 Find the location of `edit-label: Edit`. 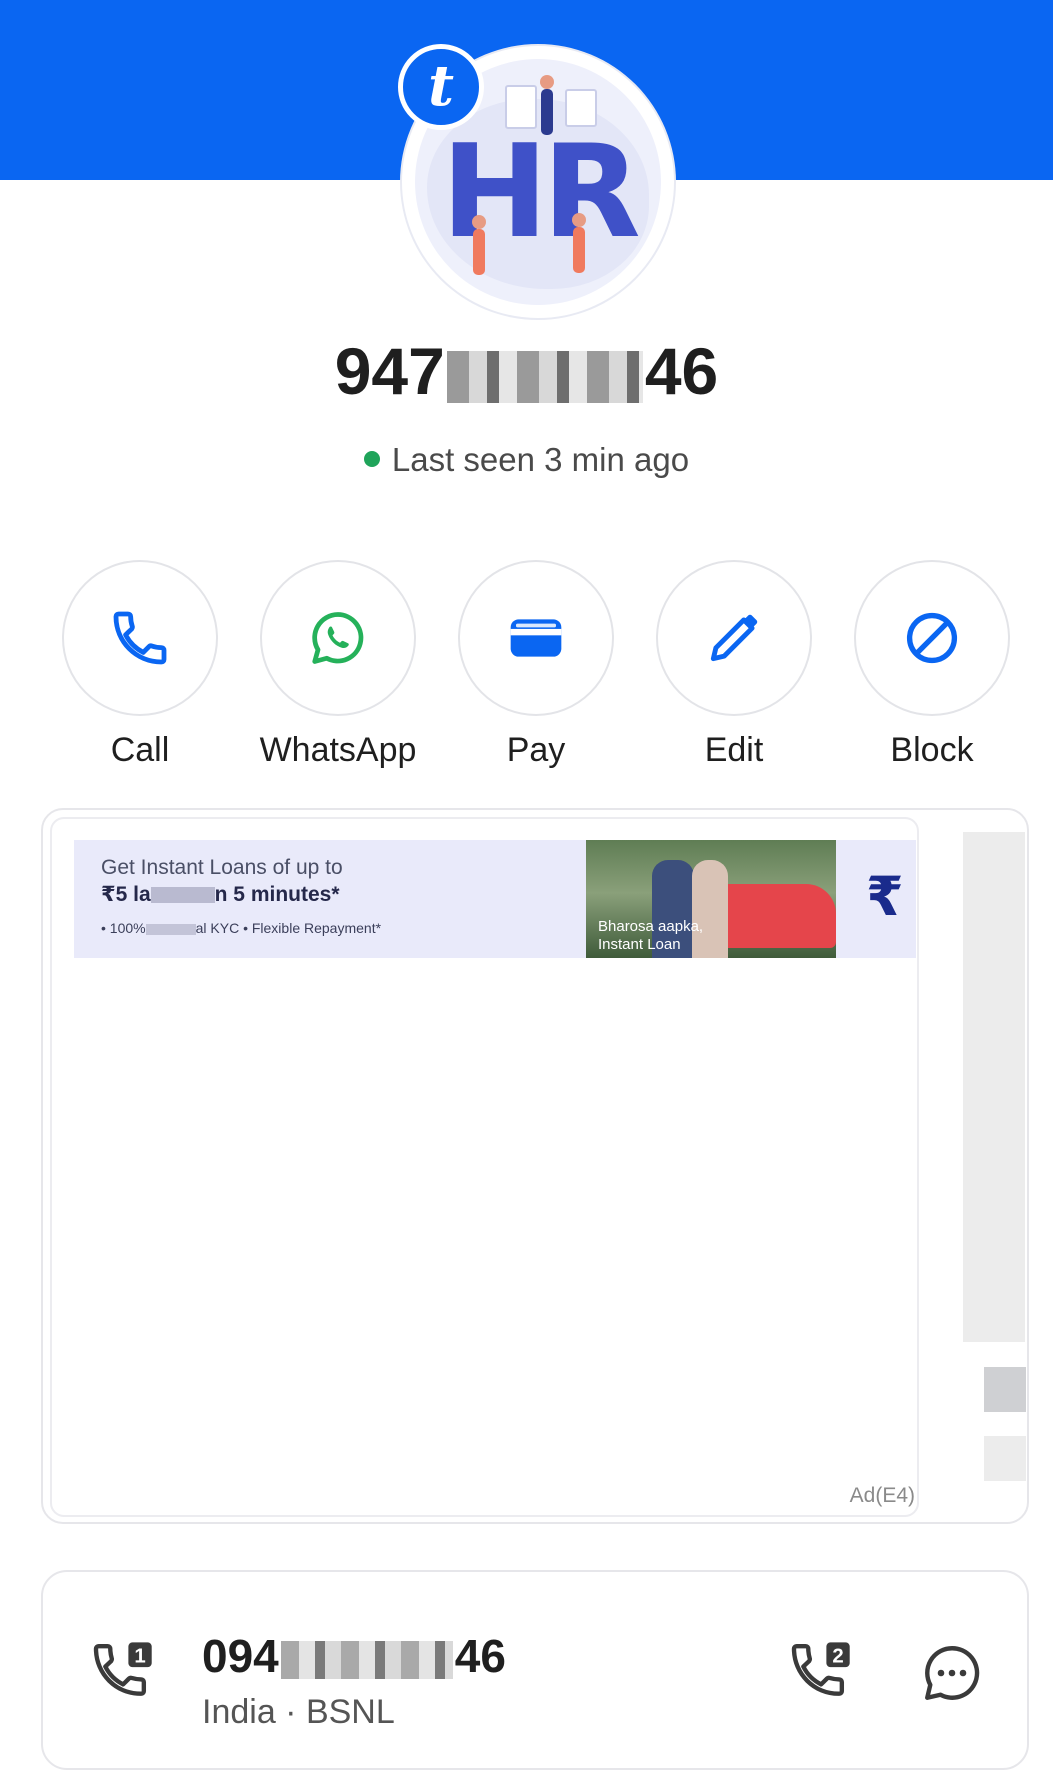

edit-label: Edit is located at coordinates (734, 750).